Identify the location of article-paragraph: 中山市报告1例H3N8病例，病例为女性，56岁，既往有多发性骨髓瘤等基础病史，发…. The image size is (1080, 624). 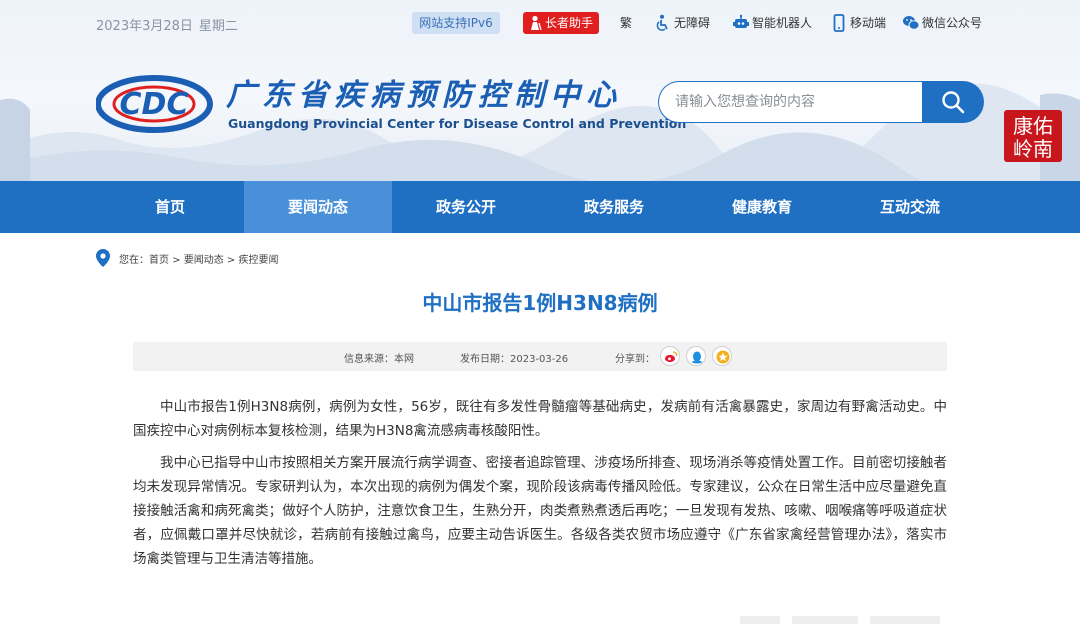
(540, 419).